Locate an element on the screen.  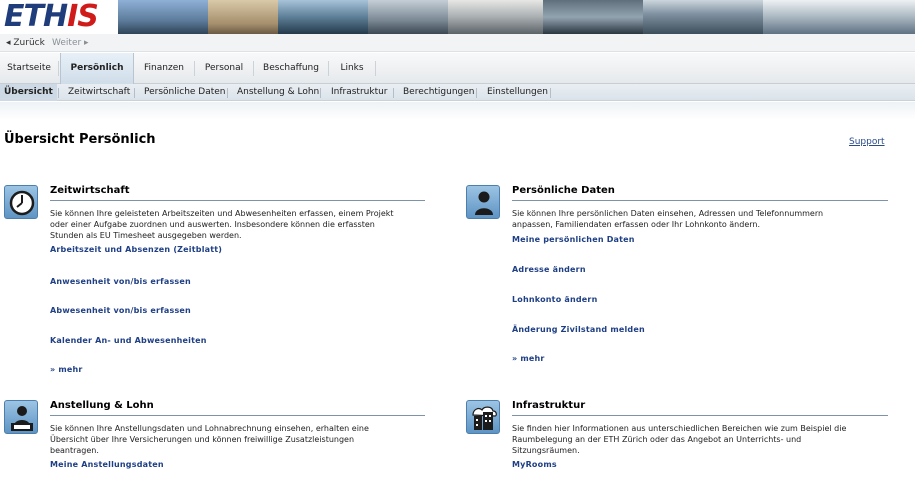
forward-link: Weiter ▸ is located at coordinates (70, 43).